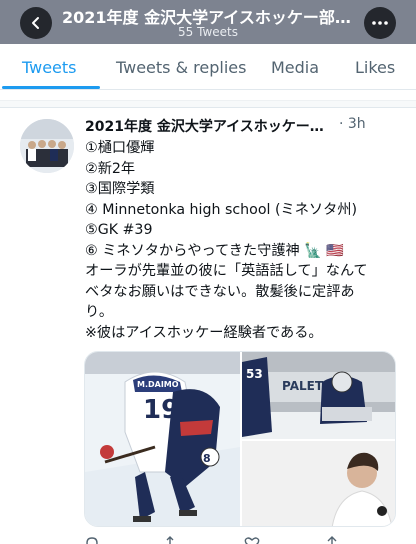 This screenshot has height=544, width=416. I want to click on retweet-icon, so click(173, 539).